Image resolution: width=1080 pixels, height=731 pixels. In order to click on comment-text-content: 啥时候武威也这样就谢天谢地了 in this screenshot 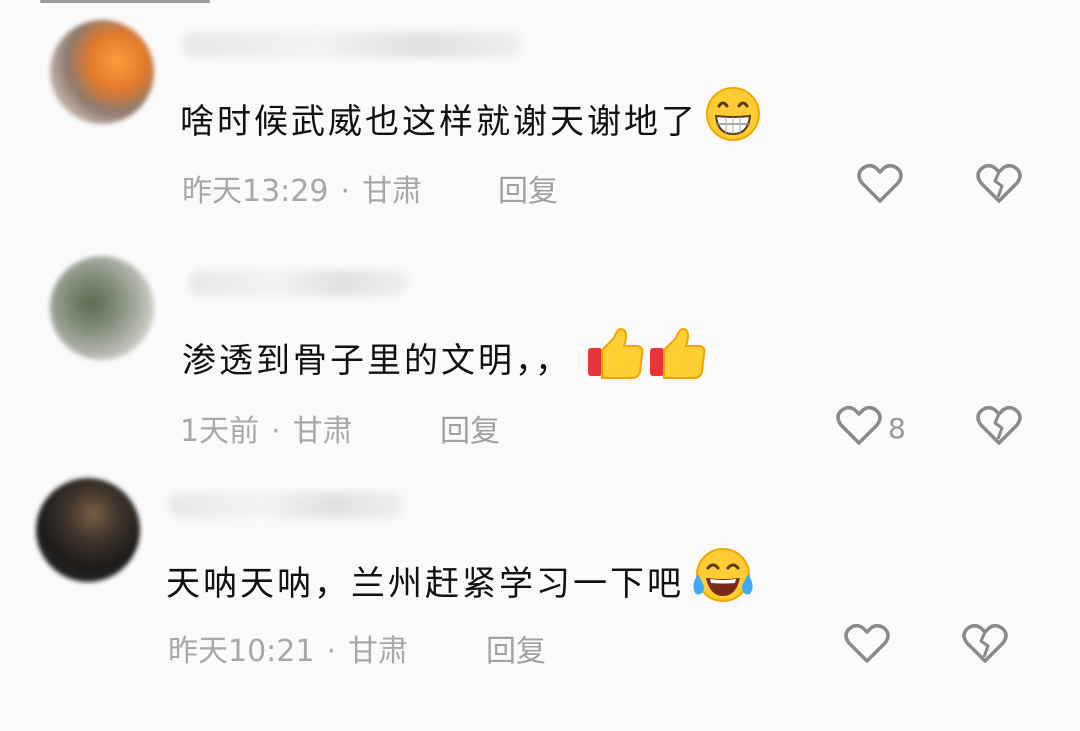, I will do `click(439, 122)`.